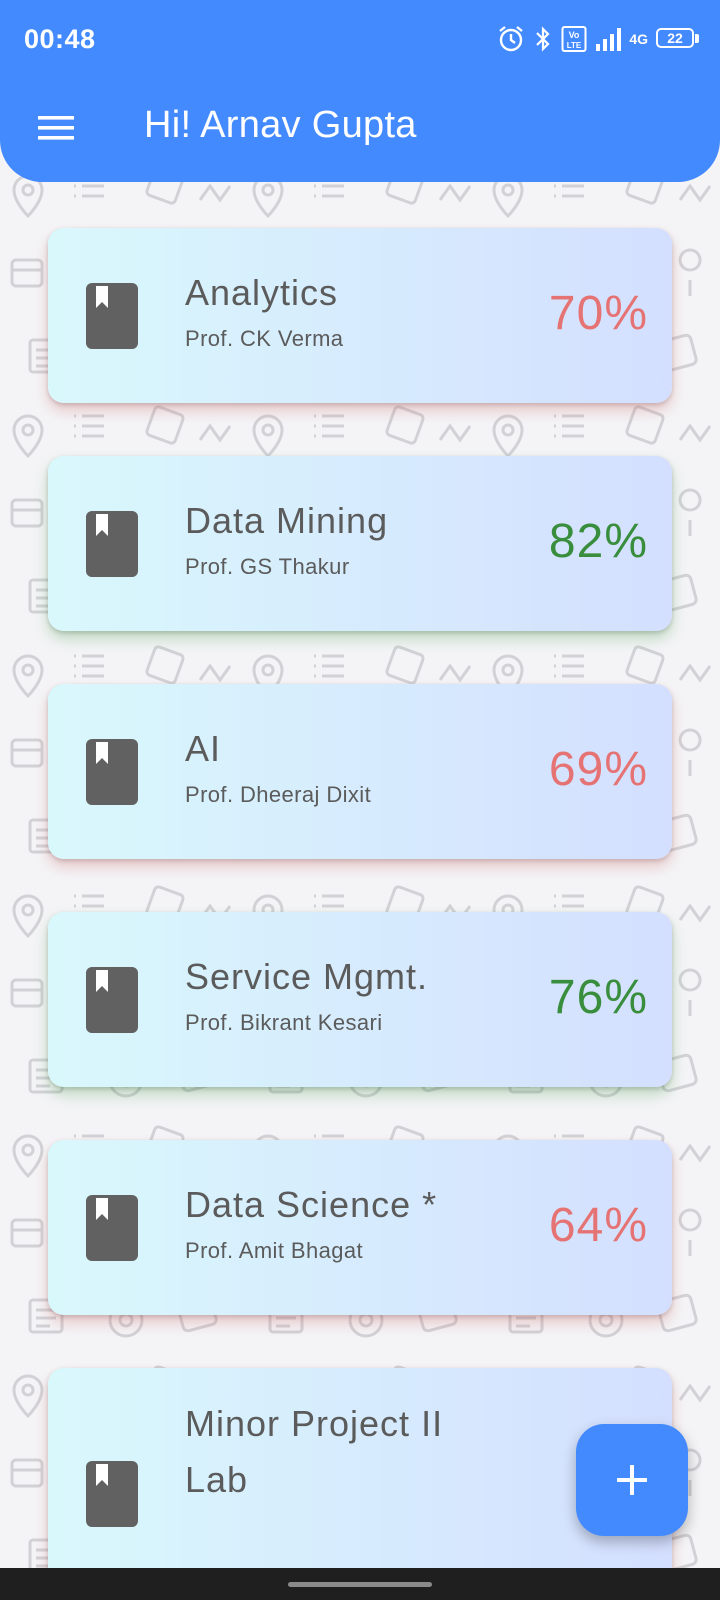 The image size is (720, 1600). I want to click on attendance-percent: 76%, so click(598, 997).